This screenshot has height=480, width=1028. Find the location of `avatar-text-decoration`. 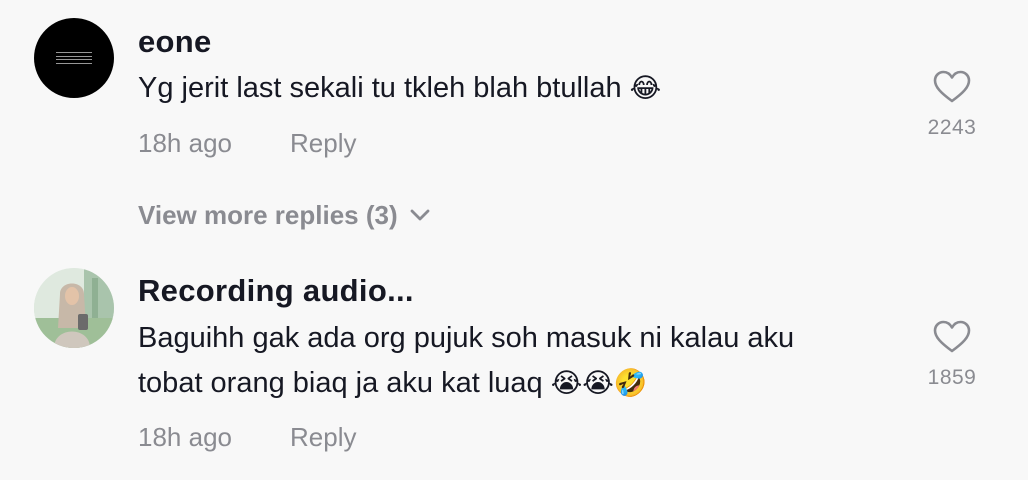

avatar-text-decoration is located at coordinates (74, 58).